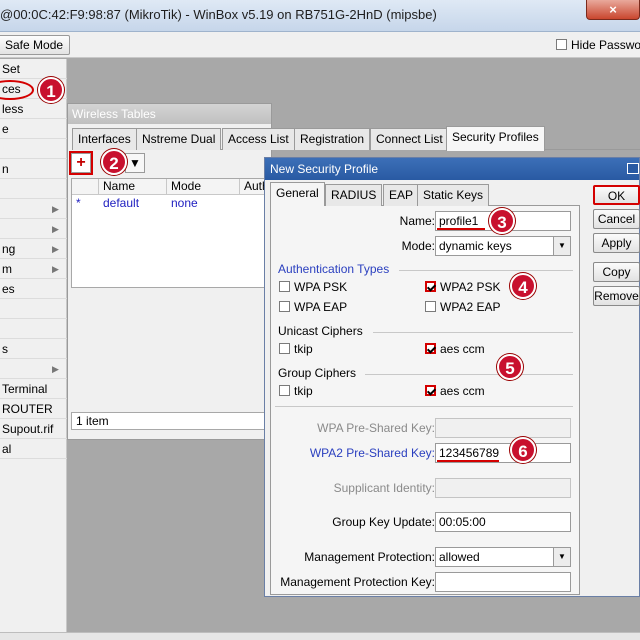 This screenshot has height=640, width=640. Describe the element at coordinates (369, 557) in the screenshot. I see `mgmt-protection-label: Management Protection:` at that location.